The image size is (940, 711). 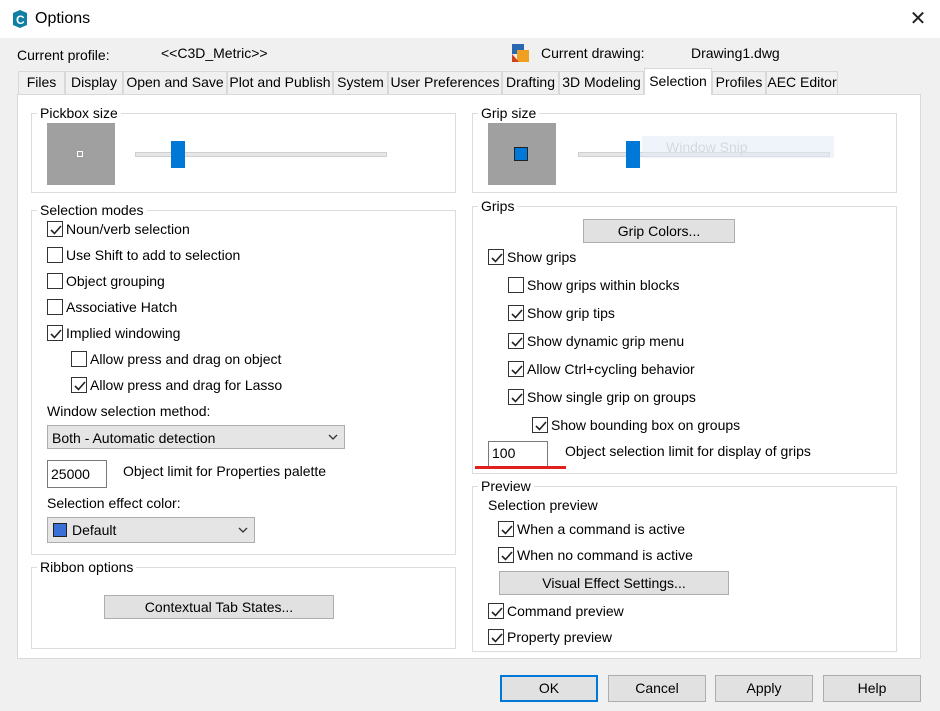 What do you see at coordinates (114, 503) in the screenshot?
I see `effect-color-label: Selection effect color:` at bounding box center [114, 503].